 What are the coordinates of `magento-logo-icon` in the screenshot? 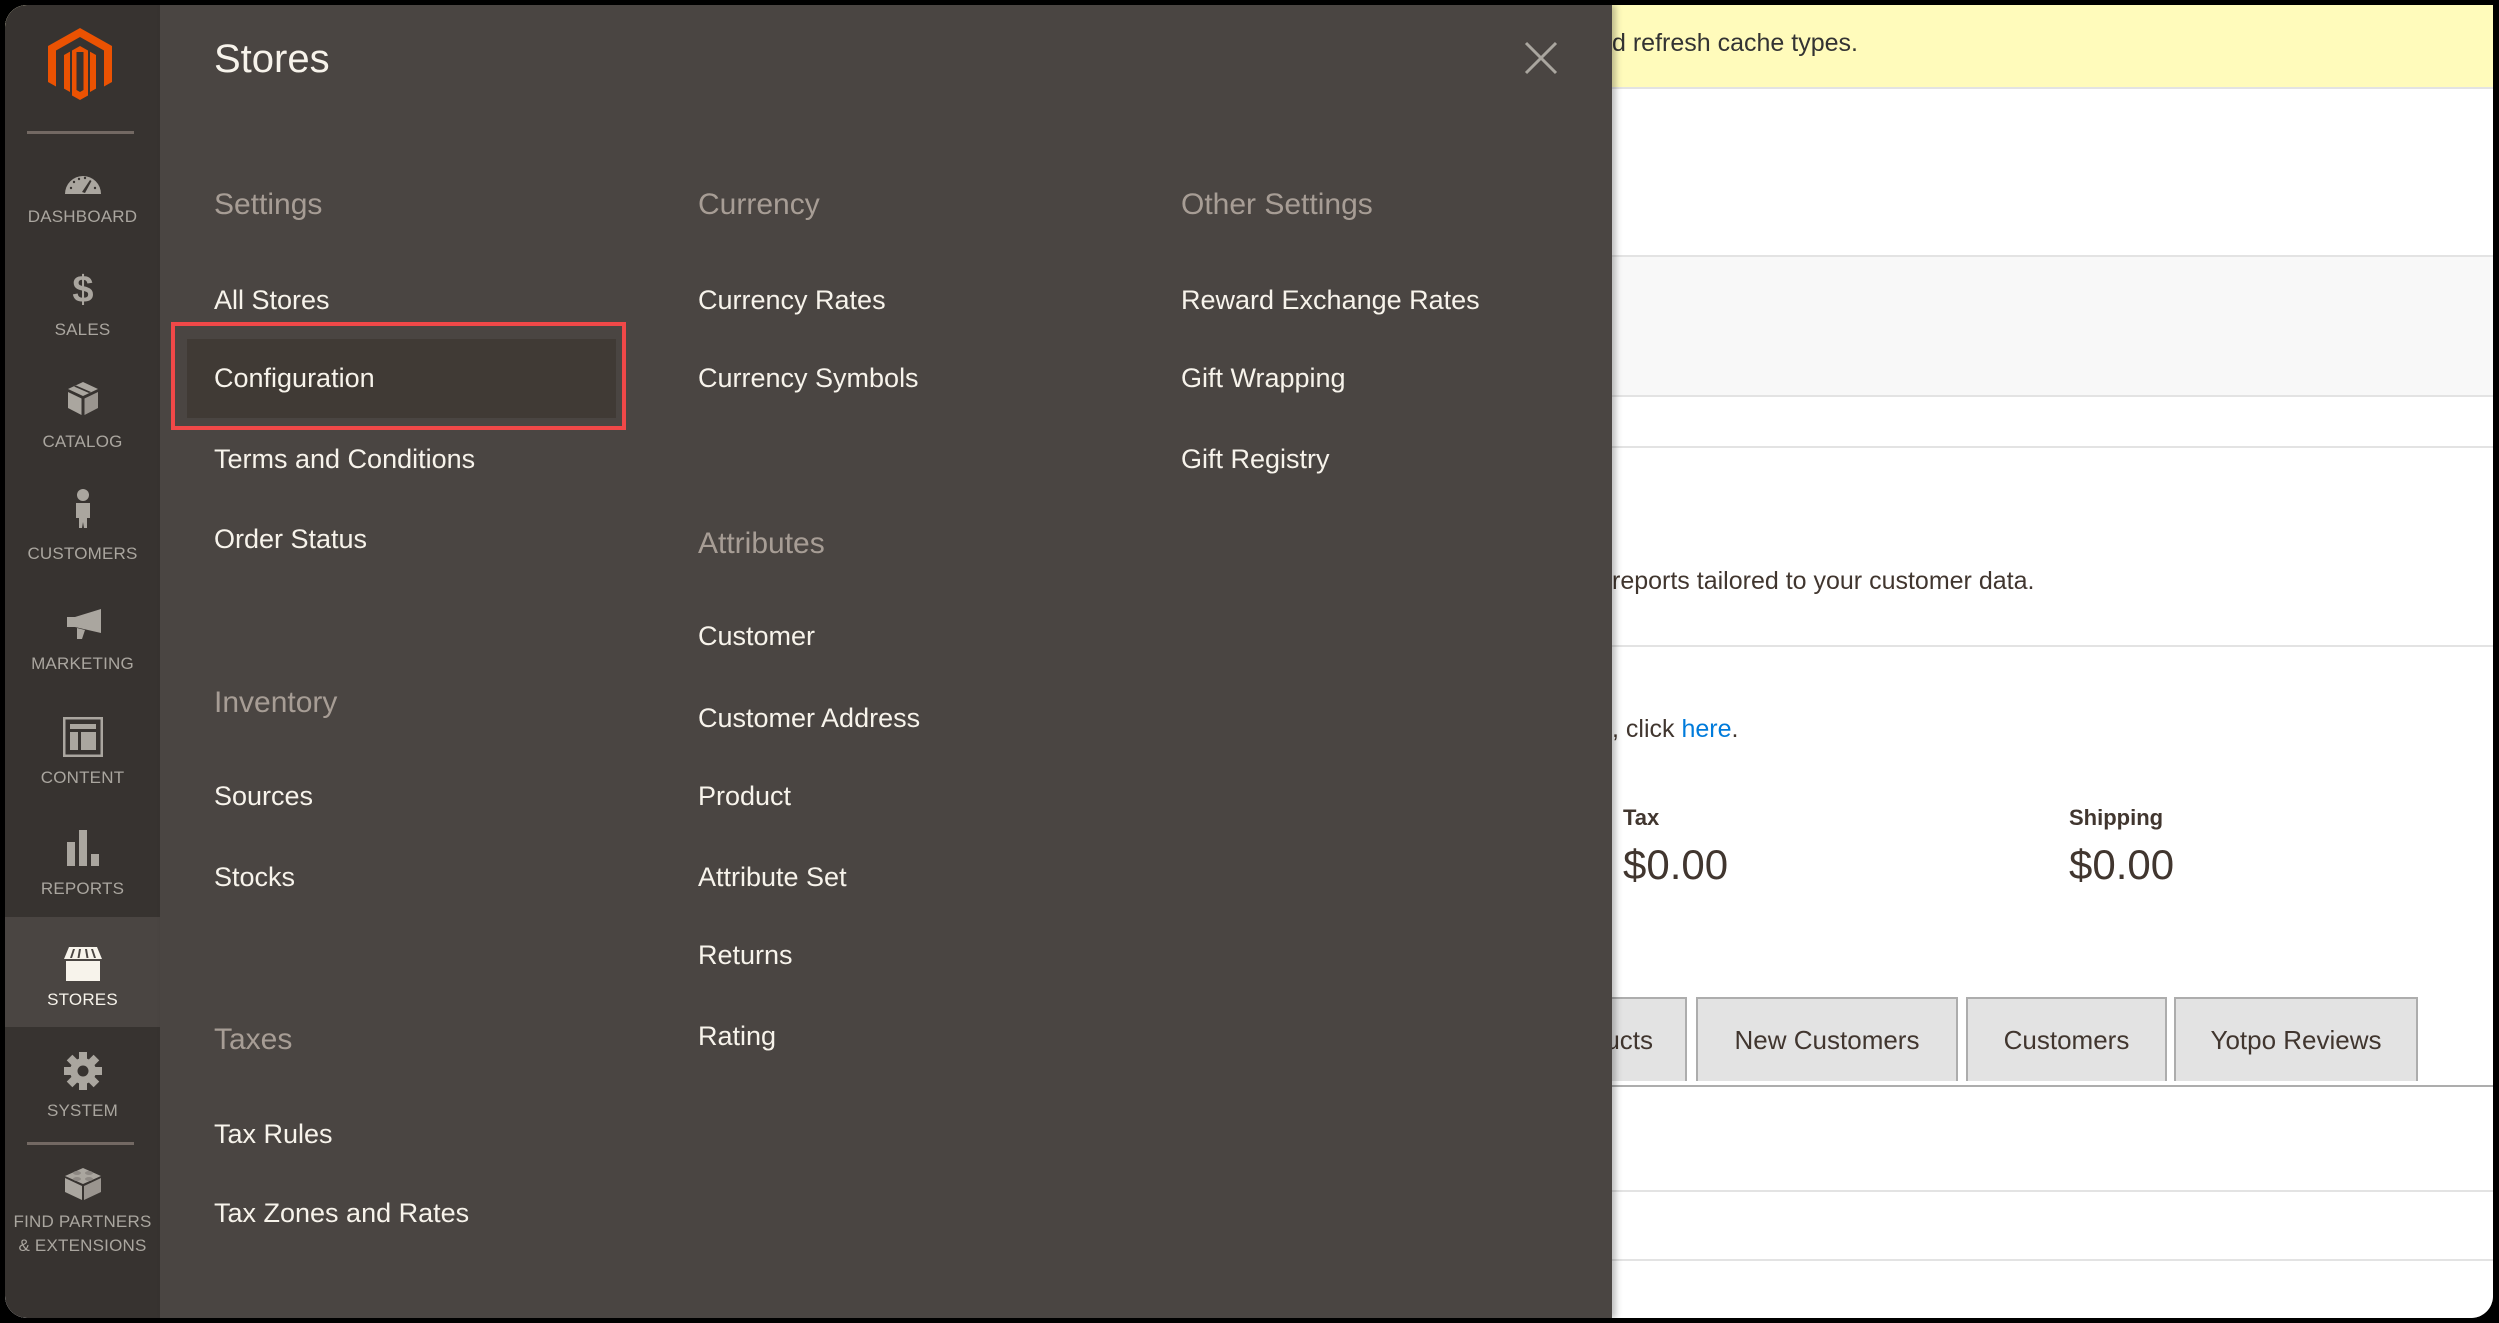 It's located at (80, 64).